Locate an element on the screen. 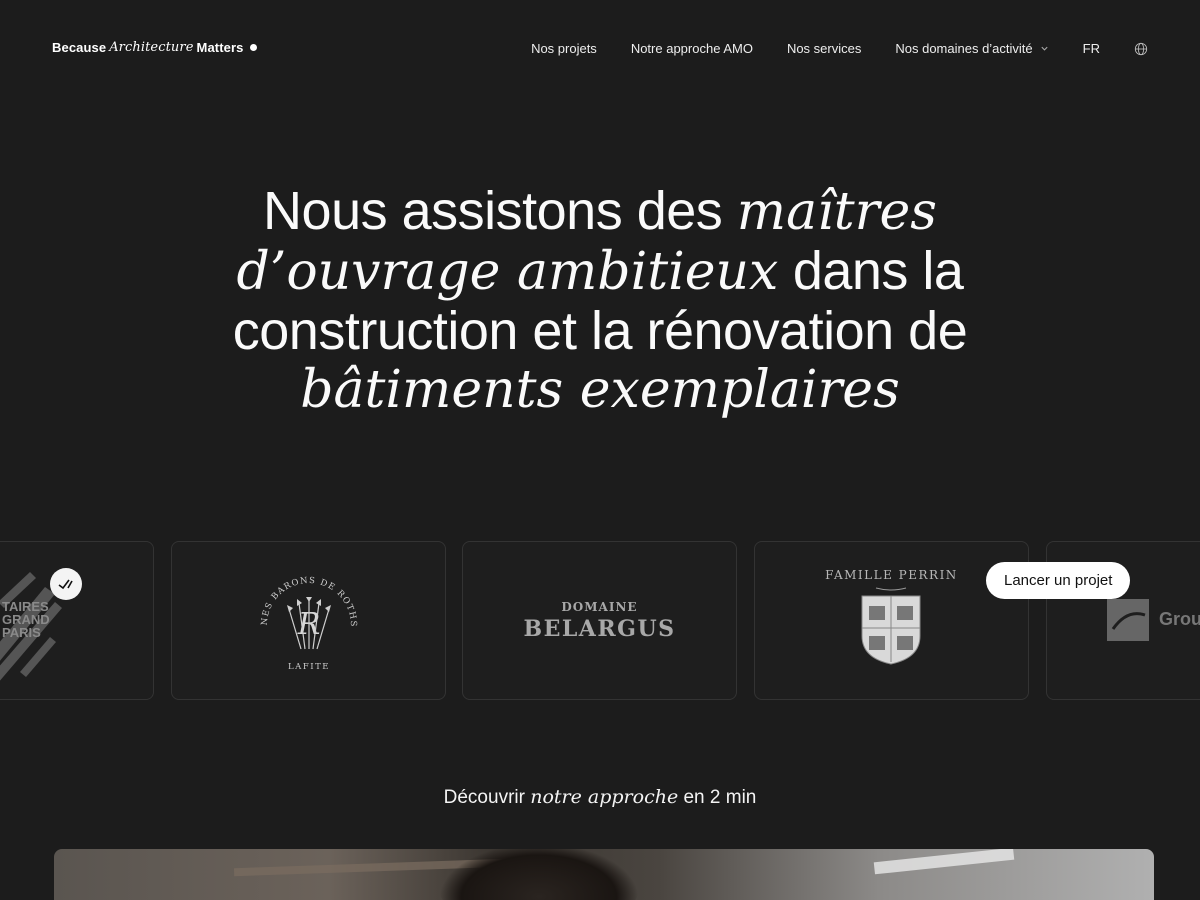 Image resolution: width=1200 pixels, height=900 pixels. globe-icon is located at coordinates (1141, 48).